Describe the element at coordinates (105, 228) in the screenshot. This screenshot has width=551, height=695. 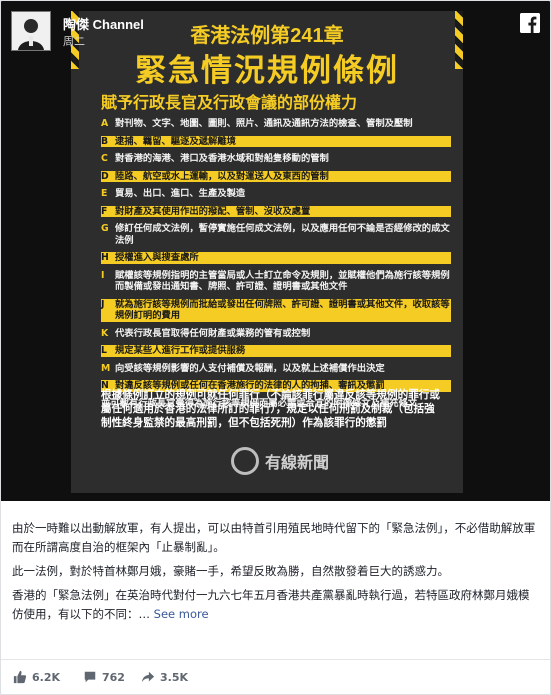
I see `power-item-letter: G` at that location.